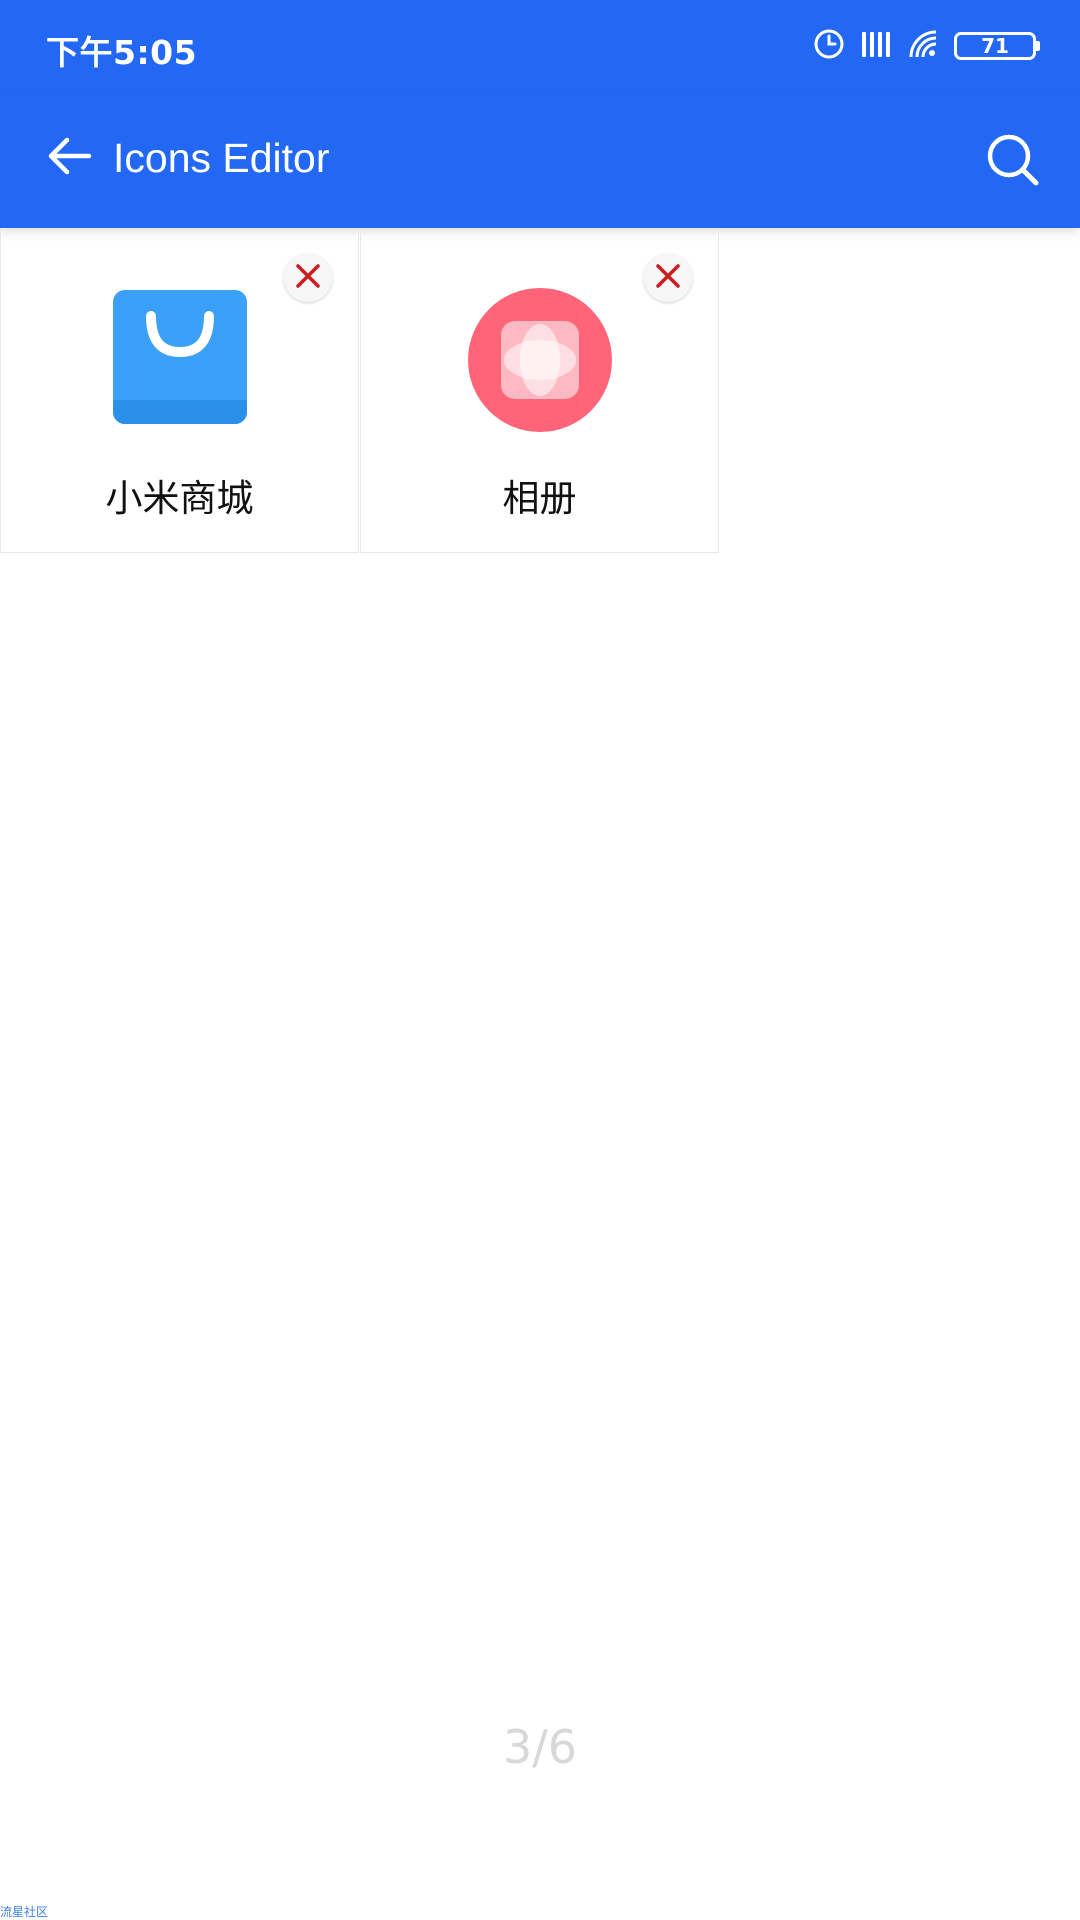 The image size is (1080, 1920). What do you see at coordinates (540, 161) in the screenshot?
I see `app-bar: Icons Editor` at bounding box center [540, 161].